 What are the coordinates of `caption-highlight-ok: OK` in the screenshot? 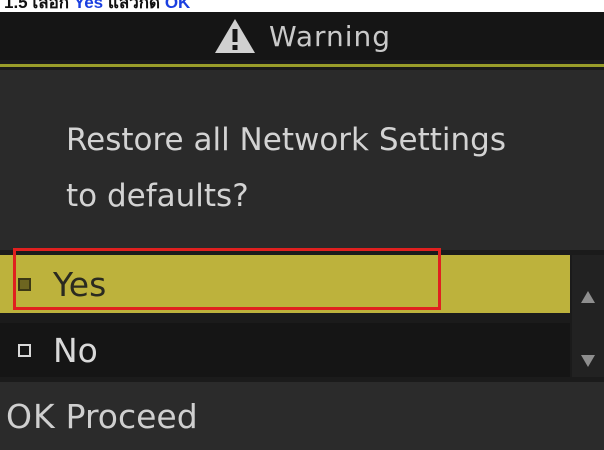 It's located at (177, 6).